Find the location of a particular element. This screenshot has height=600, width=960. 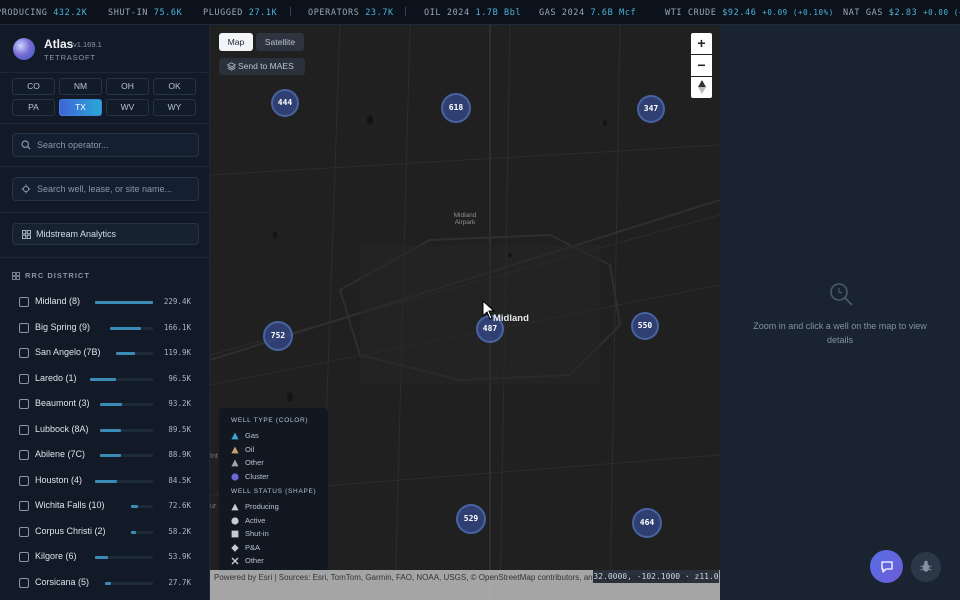

legend-type-title: WELL TYPE (COLOR) is located at coordinates (270, 420).